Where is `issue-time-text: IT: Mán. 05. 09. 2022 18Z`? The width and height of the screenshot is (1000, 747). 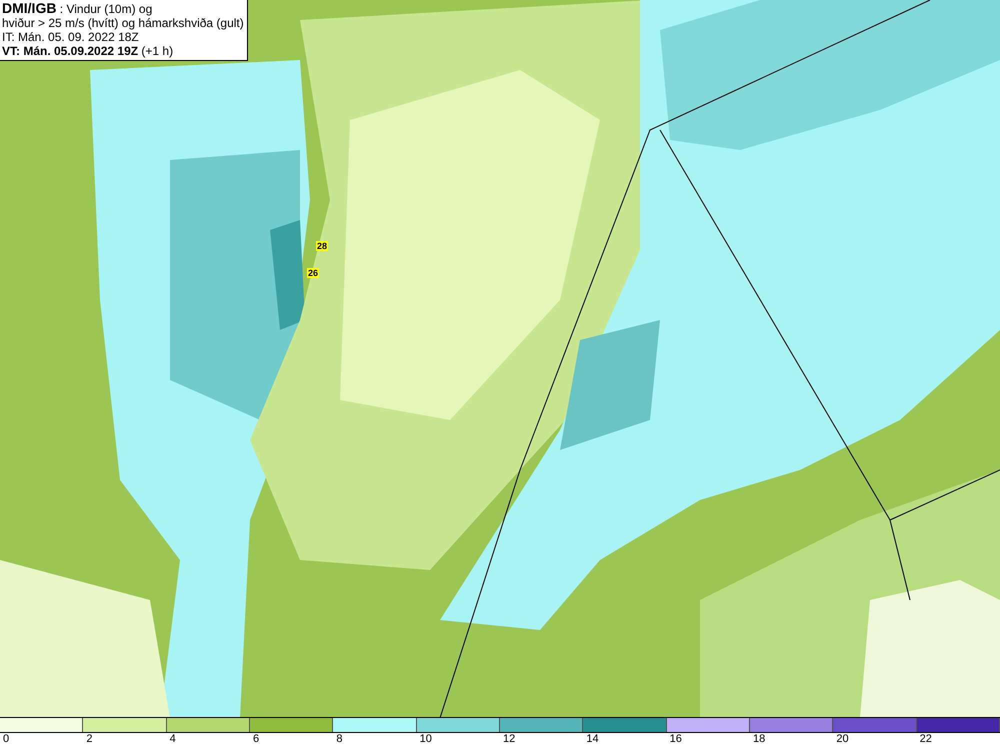
issue-time-text: IT: Mán. 05. 09. 2022 18Z is located at coordinates (71, 37).